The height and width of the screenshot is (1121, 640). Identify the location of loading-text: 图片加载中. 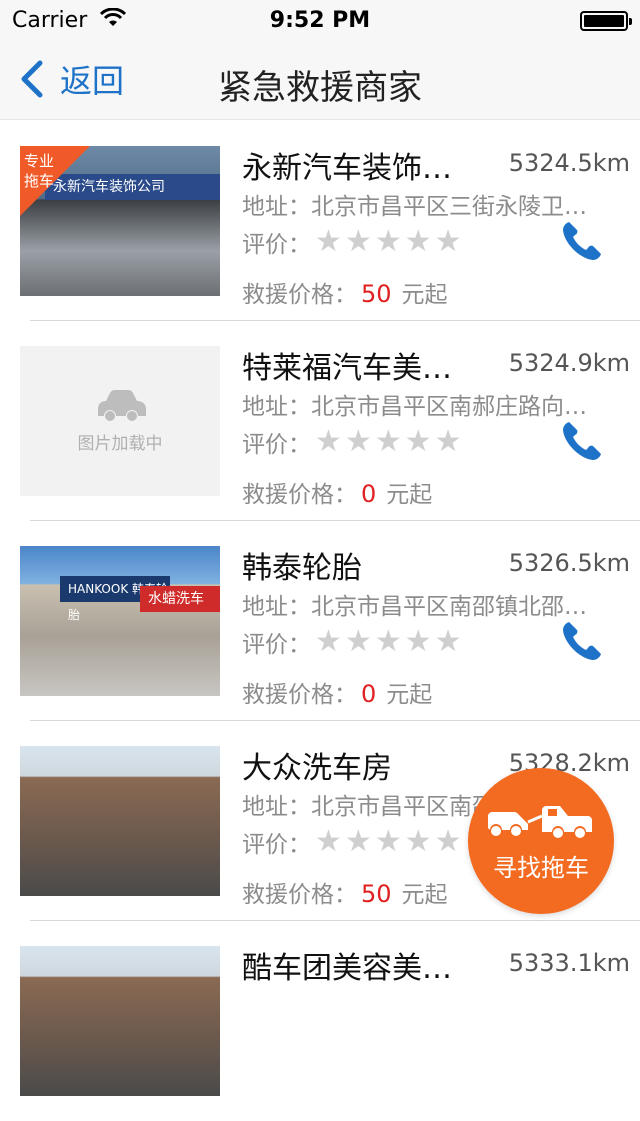
(120, 444).